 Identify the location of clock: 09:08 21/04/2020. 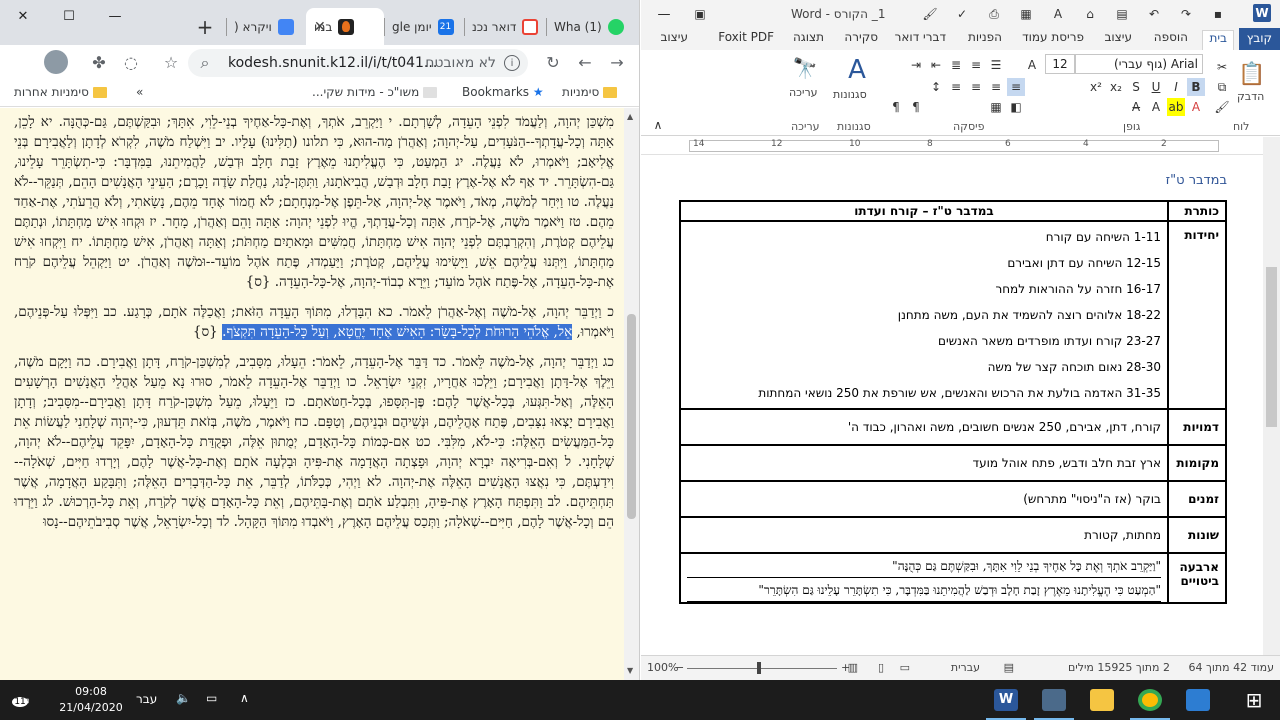
(91, 700).